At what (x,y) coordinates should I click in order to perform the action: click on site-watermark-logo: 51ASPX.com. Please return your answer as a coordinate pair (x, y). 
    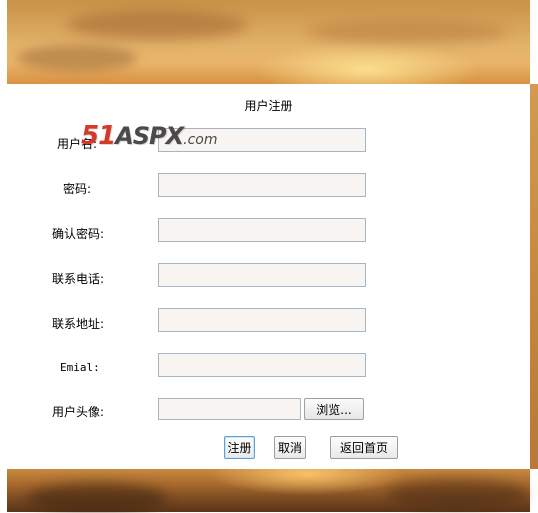
    Looking at the image, I should click on (149, 138).